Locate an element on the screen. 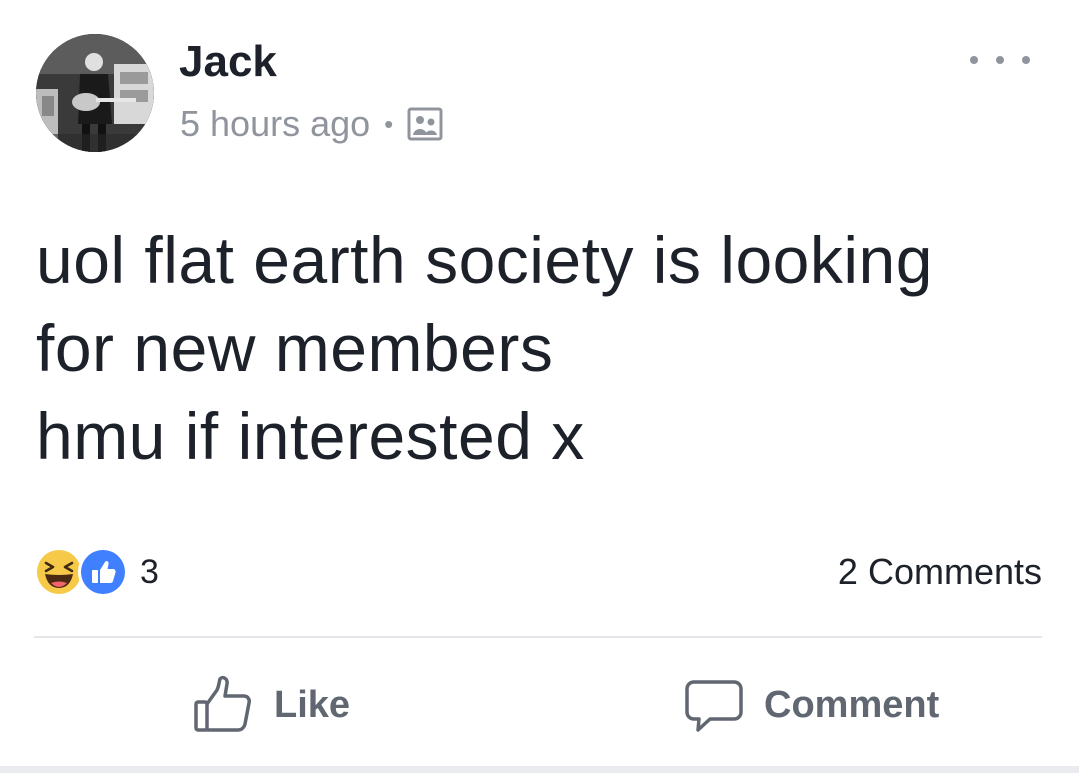 The height and width of the screenshot is (773, 1079). author-name: Jack is located at coordinates (228, 62).